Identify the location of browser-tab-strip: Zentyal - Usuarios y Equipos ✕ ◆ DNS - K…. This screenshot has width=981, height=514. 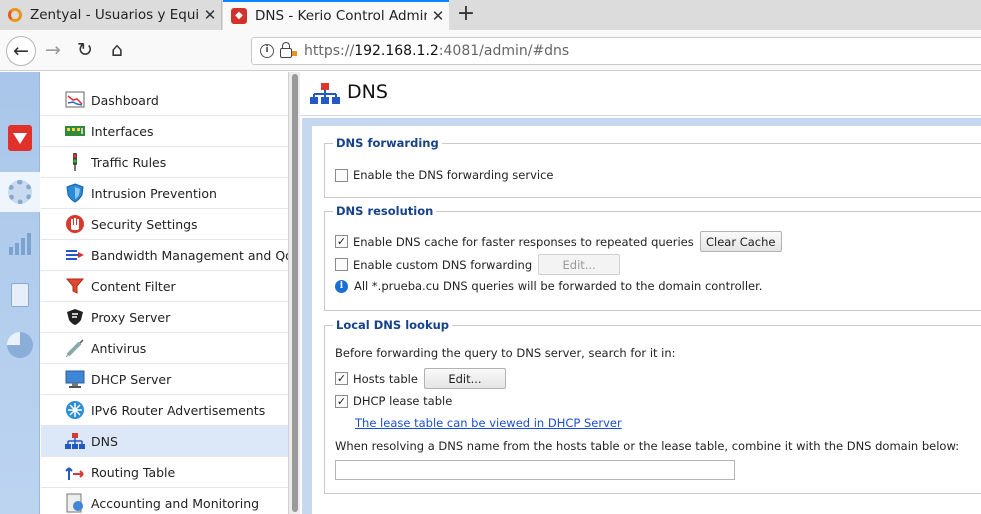
(490, 15).